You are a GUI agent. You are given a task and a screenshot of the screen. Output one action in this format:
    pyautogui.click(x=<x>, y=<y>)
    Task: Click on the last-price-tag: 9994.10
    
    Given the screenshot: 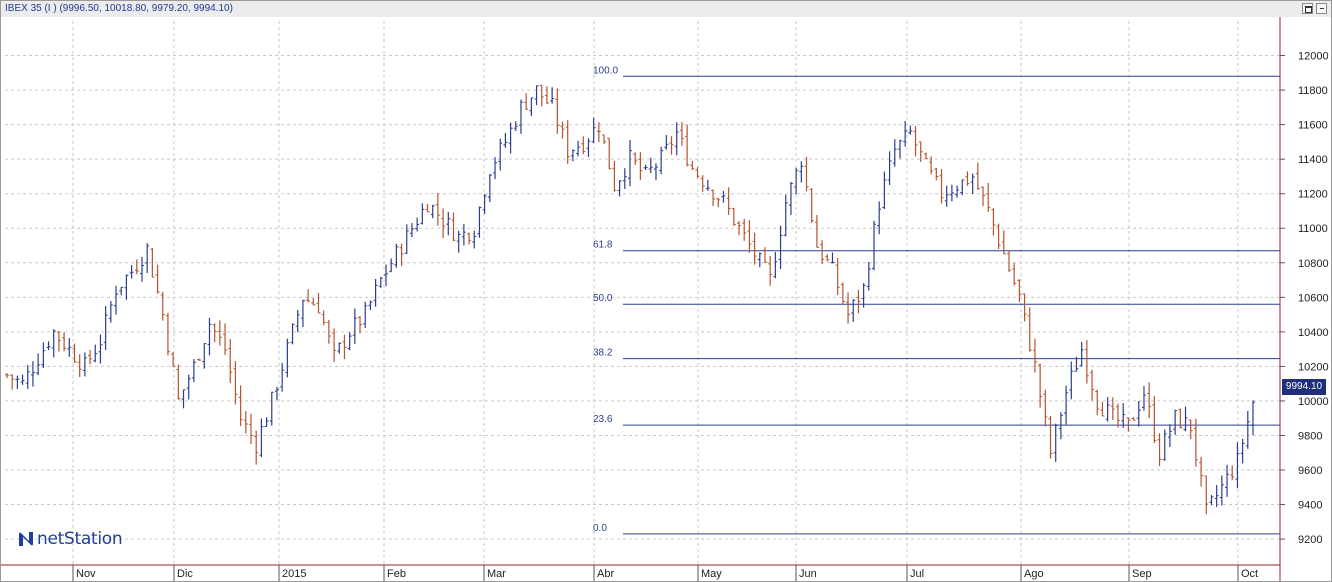 What is the action you would take?
    pyautogui.click(x=1304, y=387)
    